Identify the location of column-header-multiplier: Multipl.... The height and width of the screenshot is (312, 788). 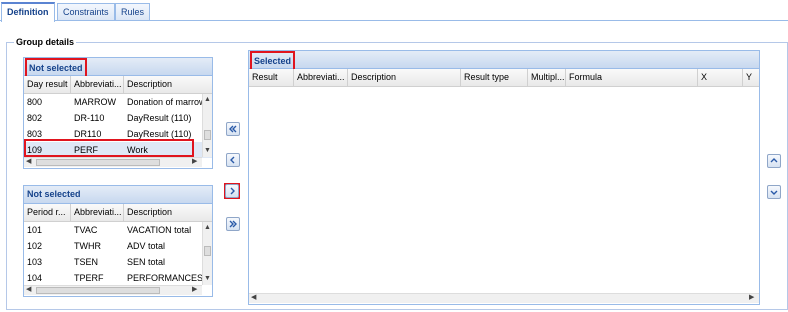
(547, 77).